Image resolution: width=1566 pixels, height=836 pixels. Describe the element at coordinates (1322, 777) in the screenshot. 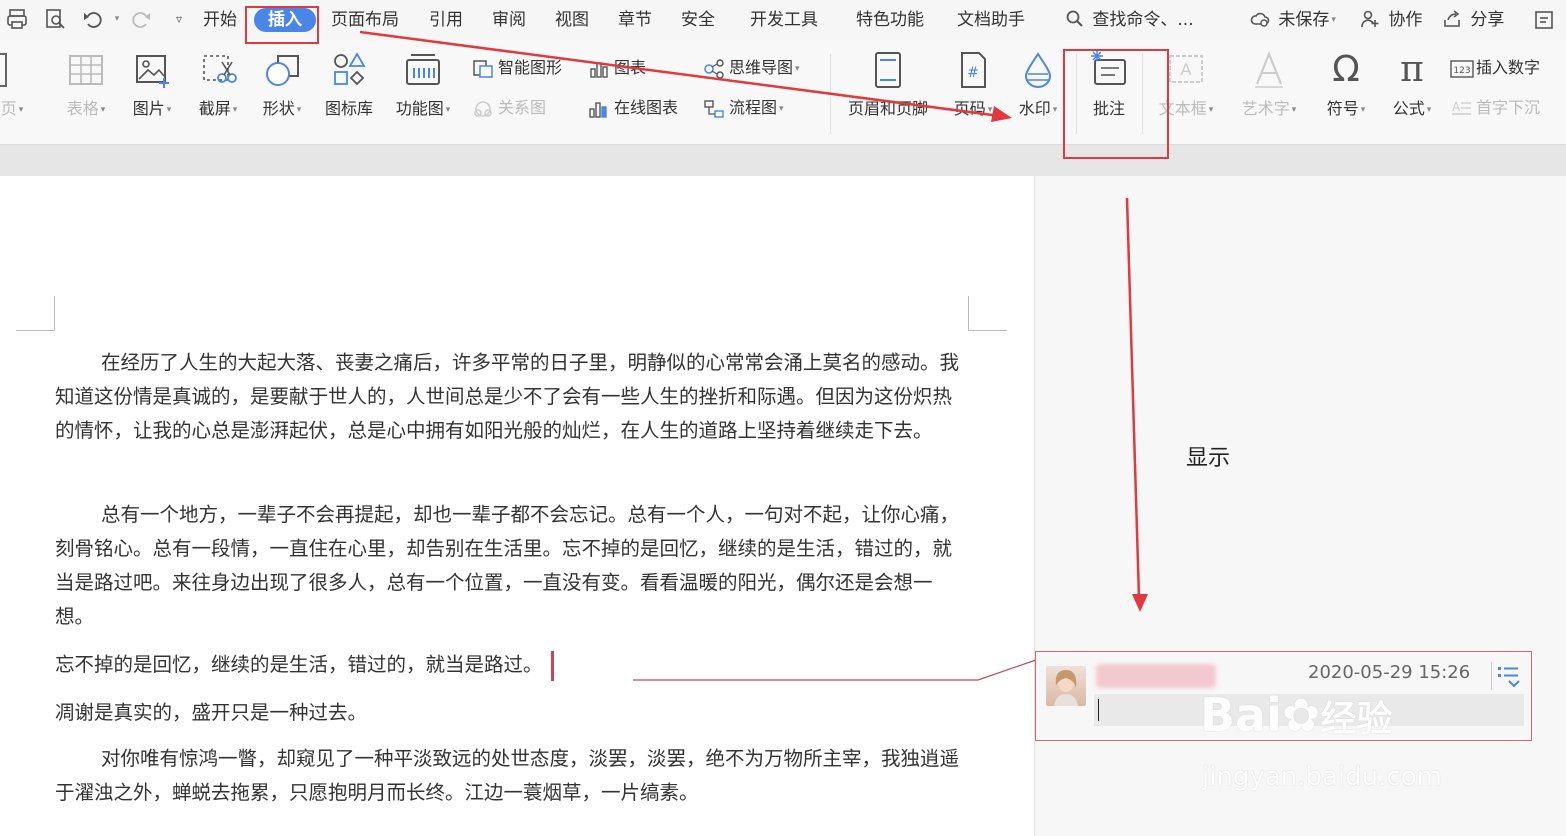

I see `watermark-url: jingyan.baidu.com` at that location.